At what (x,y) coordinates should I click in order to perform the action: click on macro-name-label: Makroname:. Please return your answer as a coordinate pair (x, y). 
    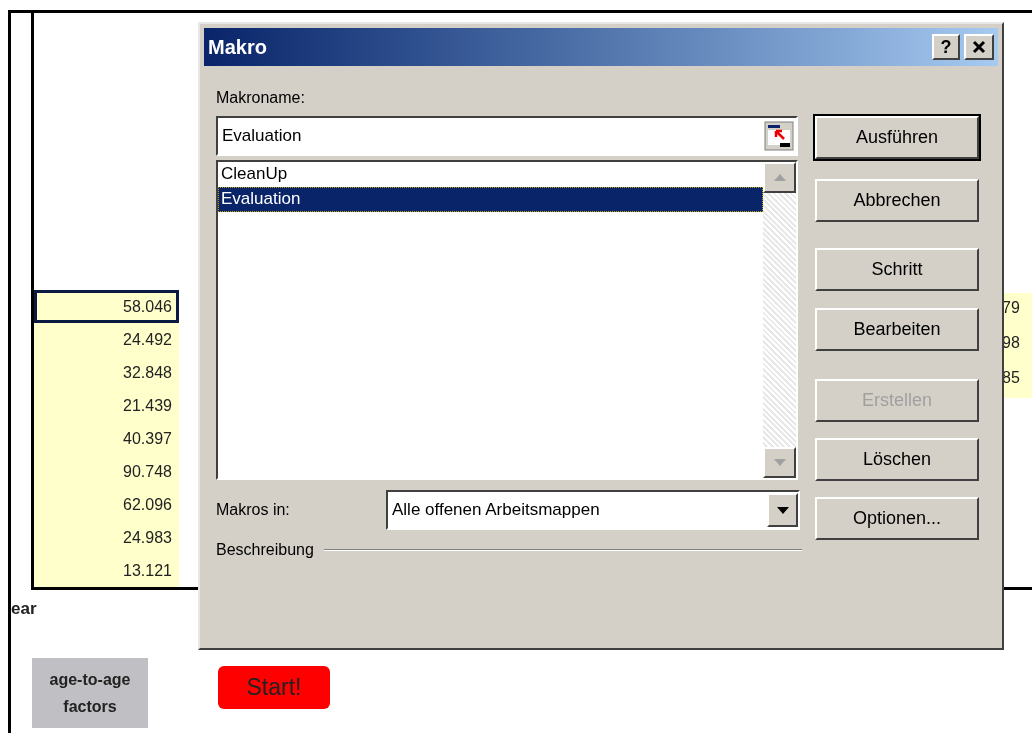
    Looking at the image, I should click on (261, 98).